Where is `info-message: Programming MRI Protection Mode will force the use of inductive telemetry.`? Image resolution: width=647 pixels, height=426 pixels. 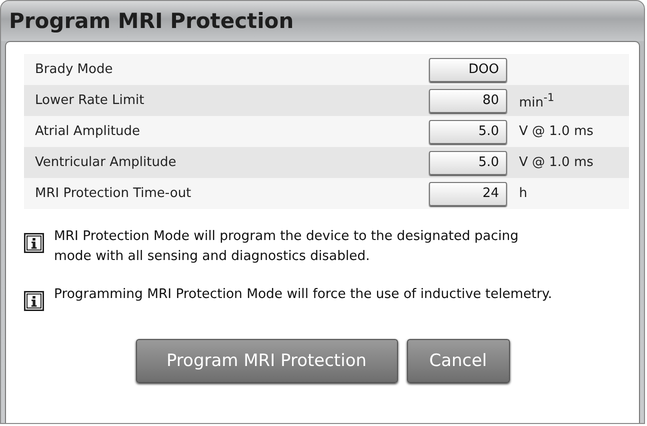
info-message: Programming MRI Protection Mode will force the use of inductive telemetry. is located at coordinates (304, 295).